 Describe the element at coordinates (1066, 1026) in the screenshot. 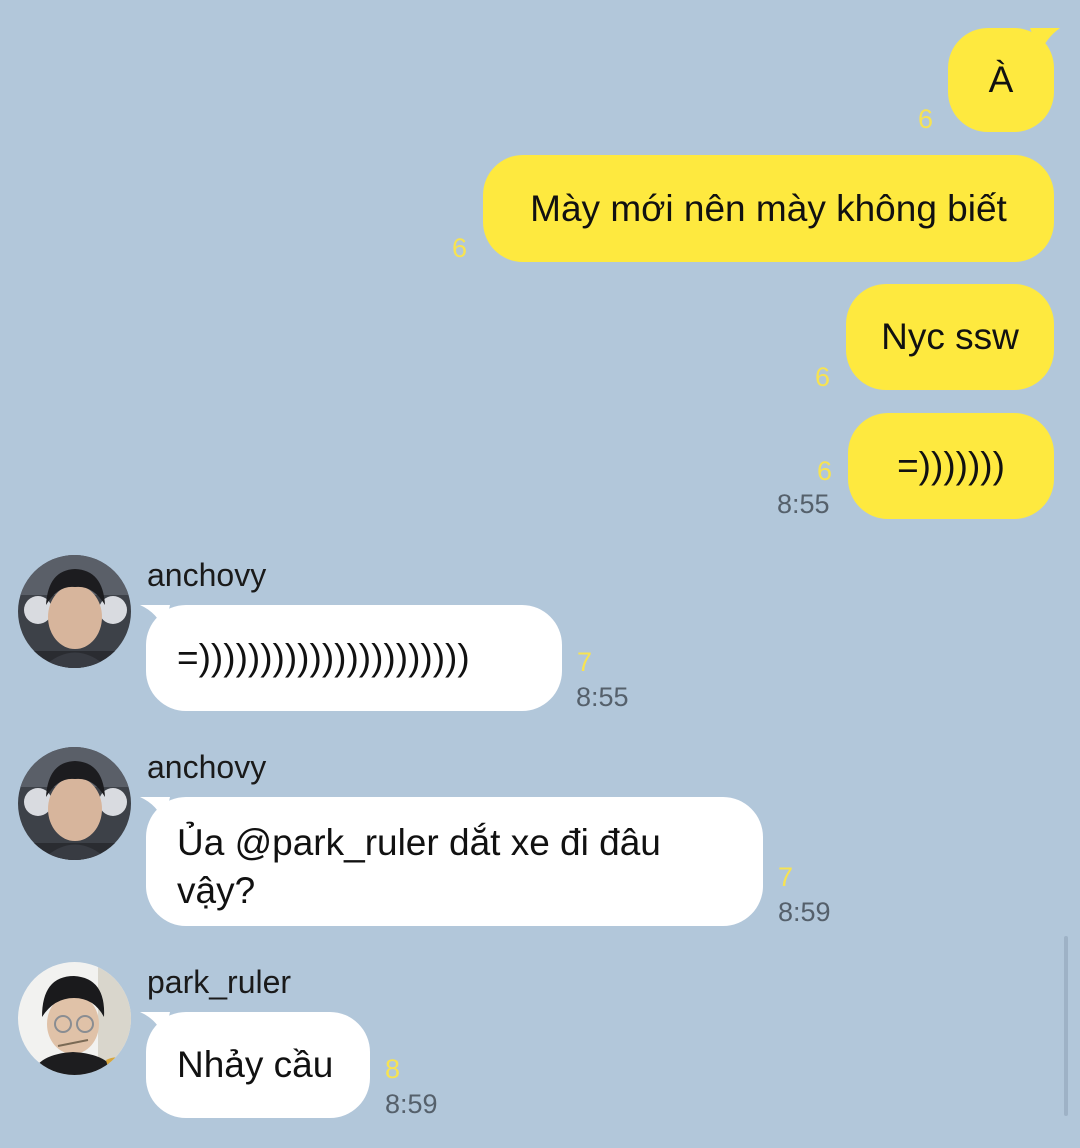

I see `scrollbar` at that location.